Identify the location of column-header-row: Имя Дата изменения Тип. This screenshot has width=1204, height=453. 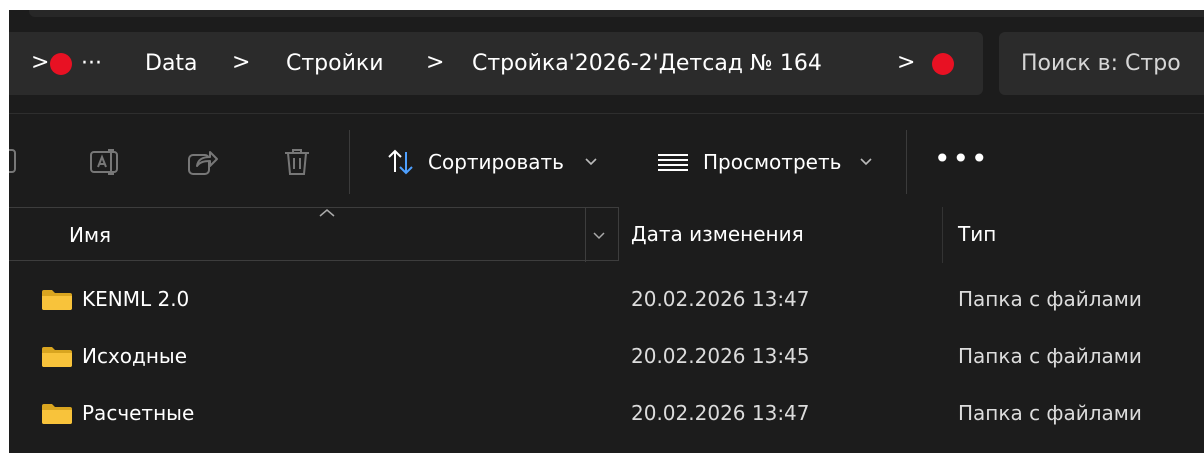
(606, 235).